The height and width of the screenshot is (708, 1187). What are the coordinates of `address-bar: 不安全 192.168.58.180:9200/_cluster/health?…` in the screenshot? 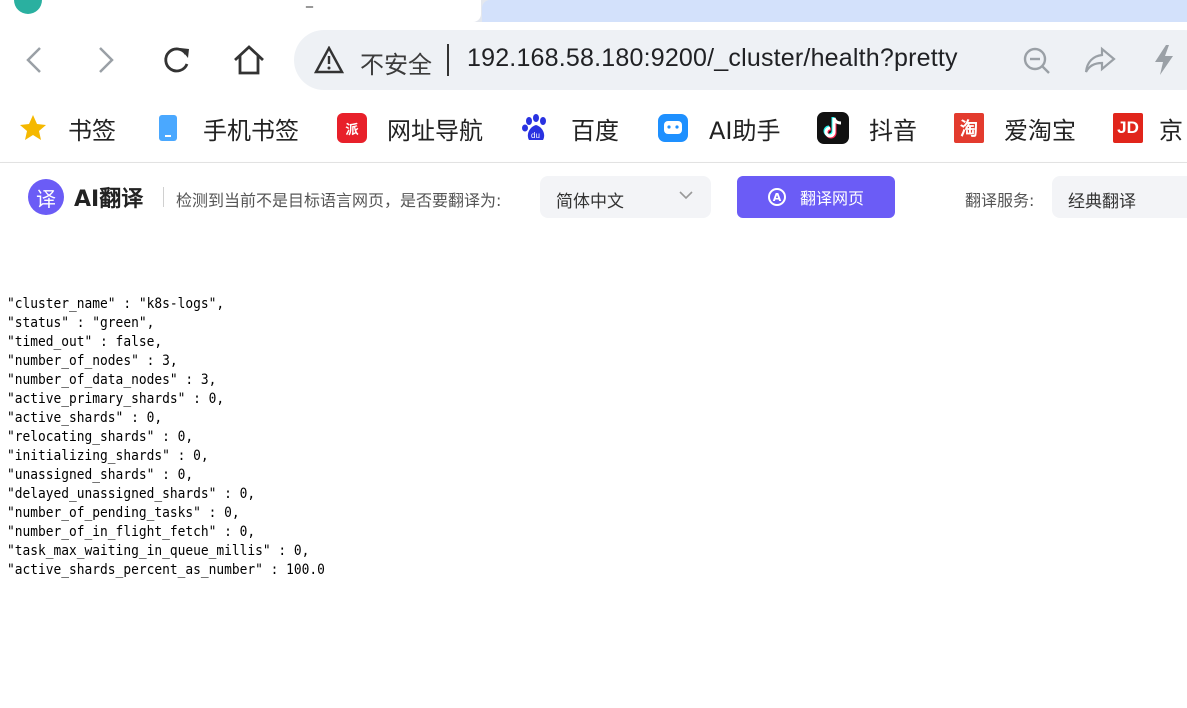 It's located at (740, 60).